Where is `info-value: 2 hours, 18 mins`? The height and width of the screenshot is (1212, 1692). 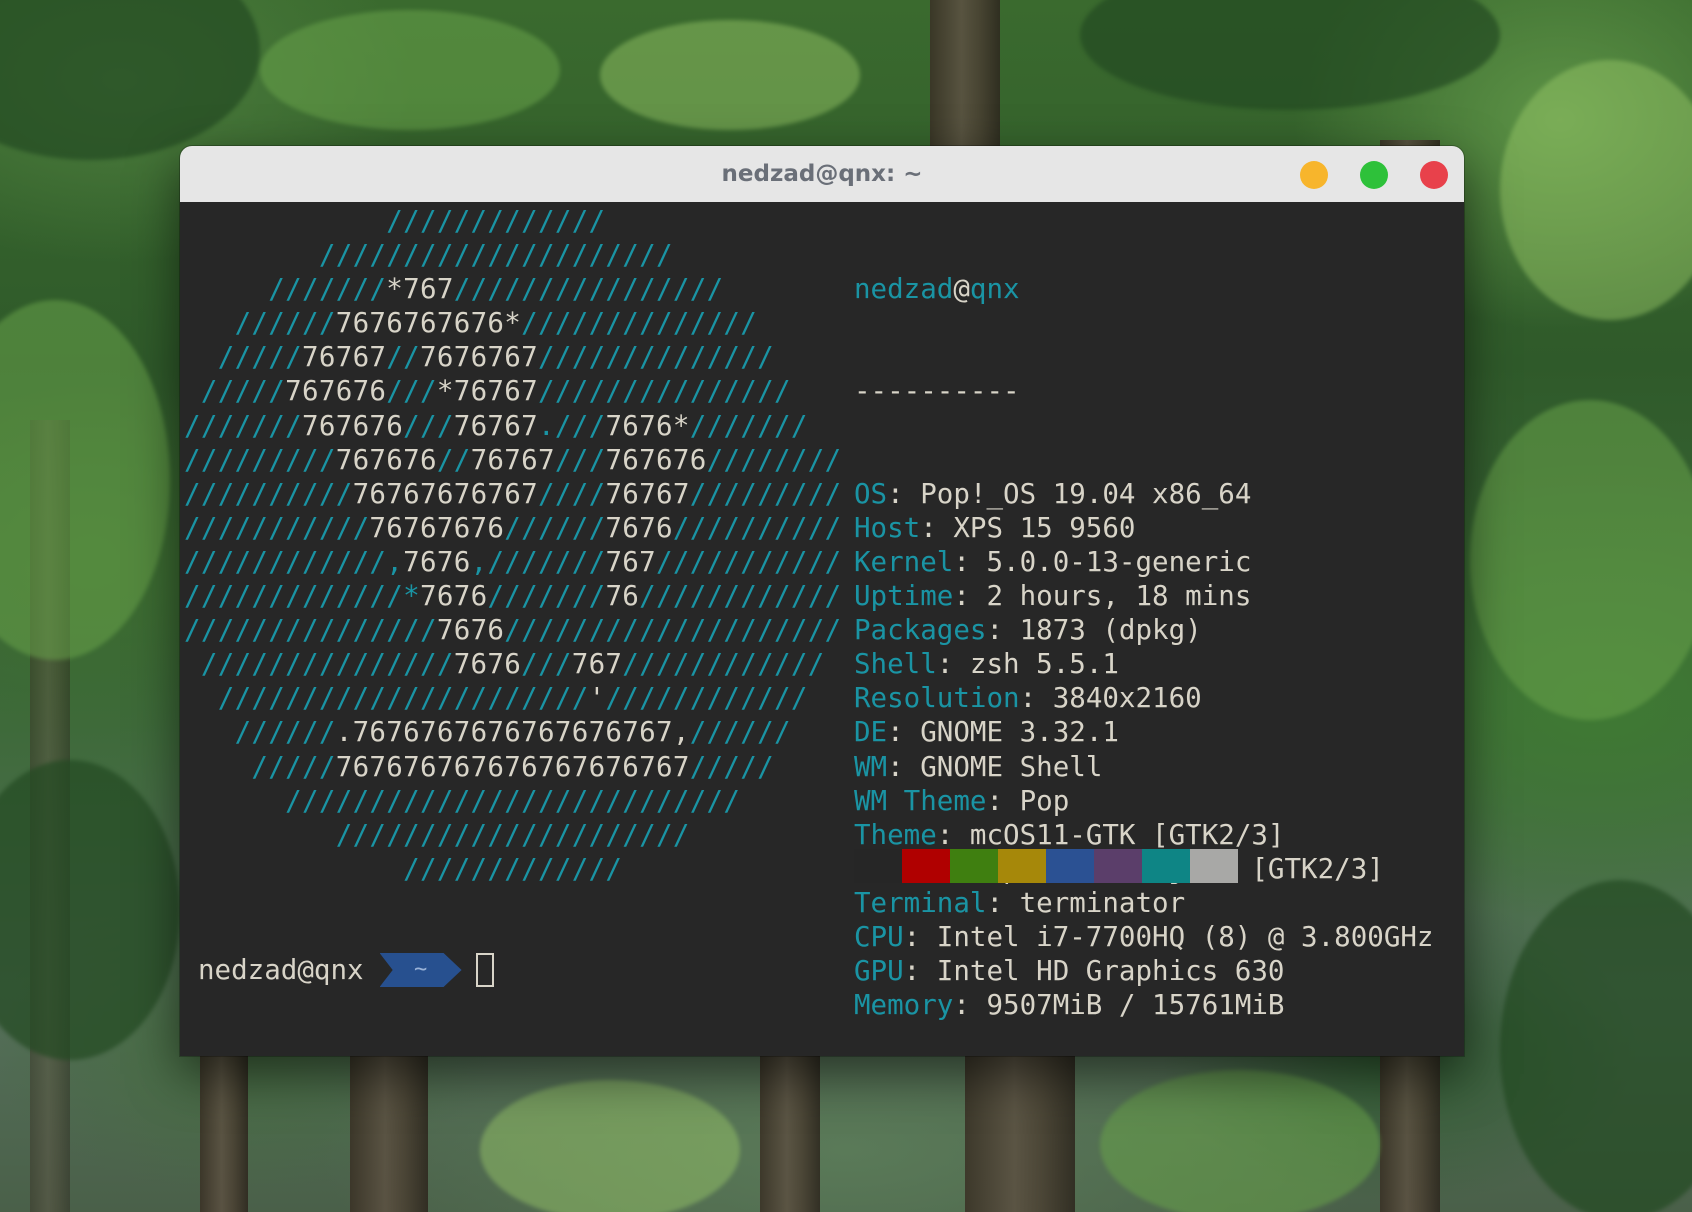 info-value: 2 hours, 18 mins is located at coordinates (1119, 596).